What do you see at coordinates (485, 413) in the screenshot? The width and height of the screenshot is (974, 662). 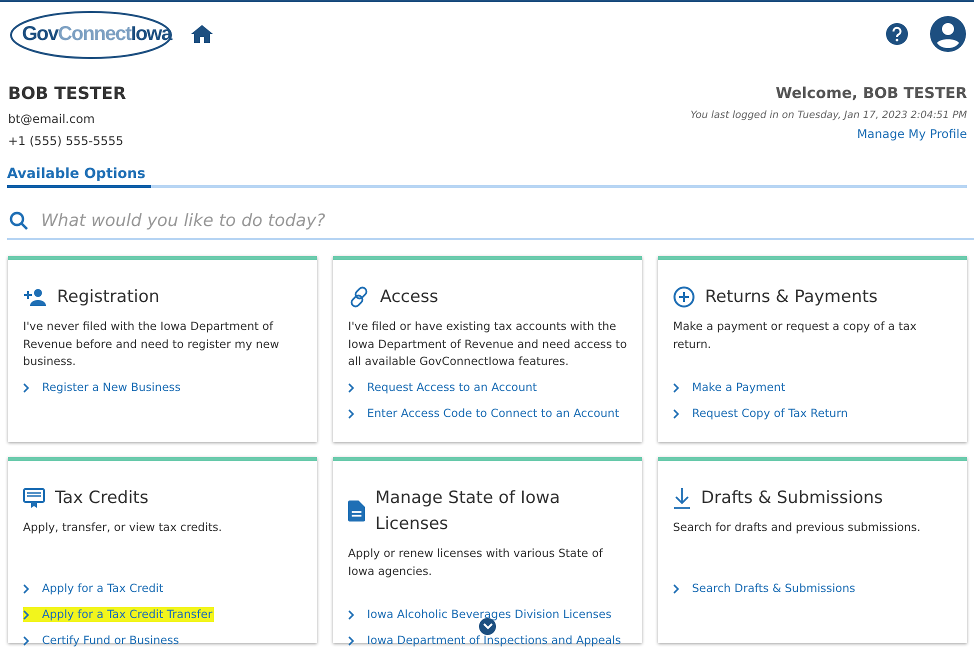 I see `option-link: Enter Access Code to Connect to an Account` at bounding box center [485, 413].